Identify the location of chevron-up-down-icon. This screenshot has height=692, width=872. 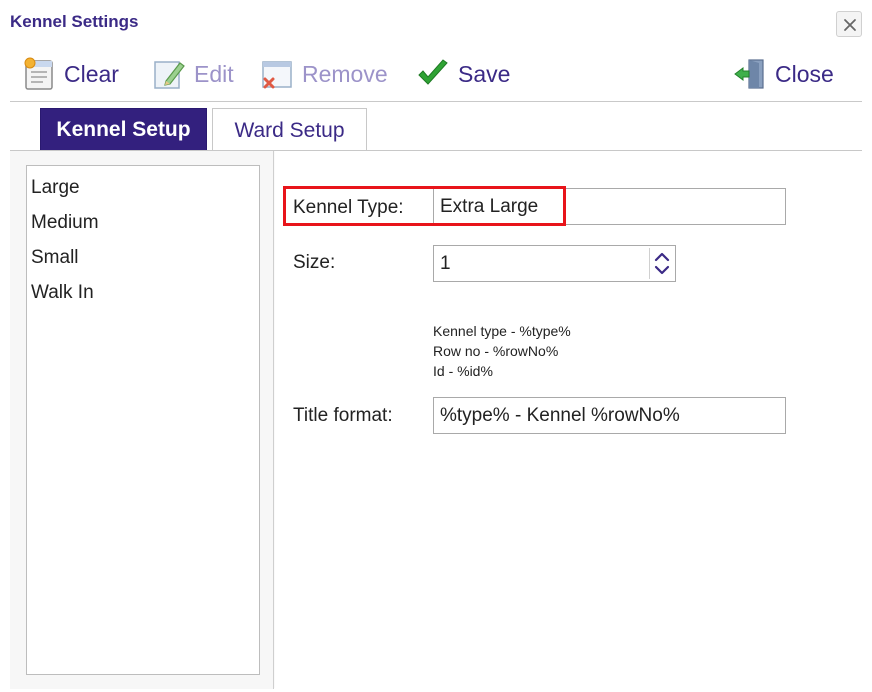
(662, 263).